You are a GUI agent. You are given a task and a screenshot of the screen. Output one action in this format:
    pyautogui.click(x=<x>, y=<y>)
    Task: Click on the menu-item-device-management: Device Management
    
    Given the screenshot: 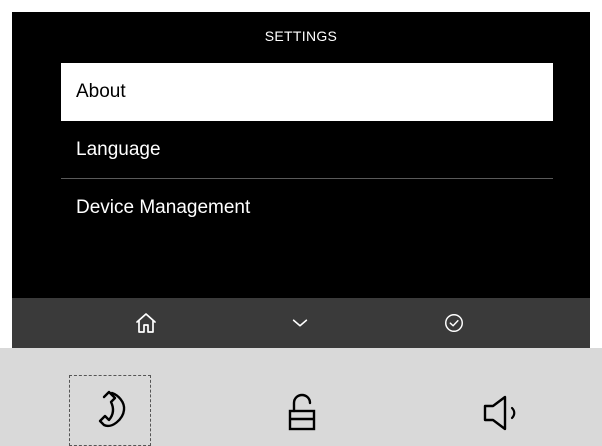 What is the action you would take?
    pyautogui.click(x=307, y=208)
    